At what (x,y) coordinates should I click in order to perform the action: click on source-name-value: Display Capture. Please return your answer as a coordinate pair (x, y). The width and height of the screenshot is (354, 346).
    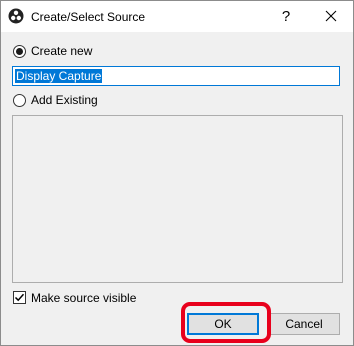
    Looking at the image, I should click on (59, 76).